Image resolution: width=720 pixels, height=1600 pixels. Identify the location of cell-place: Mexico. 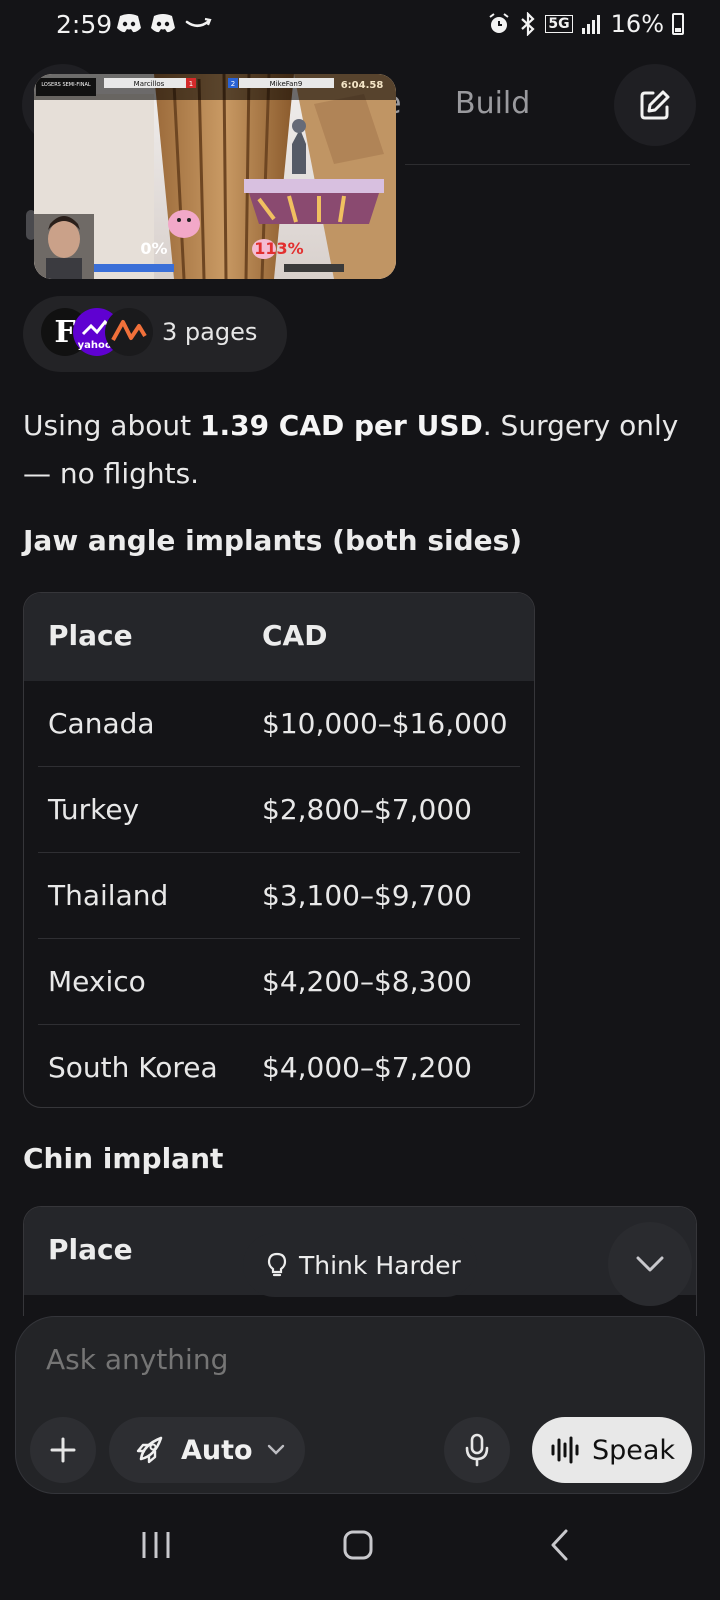
(97, 981).